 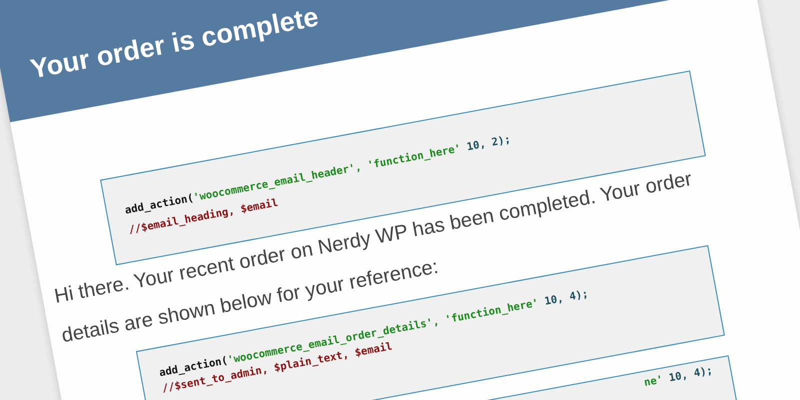 What do you see at coordinates (678, 376) in the screenshot?
I see `code-line: ne' 10, 4);` at bounding box center [678, 376].